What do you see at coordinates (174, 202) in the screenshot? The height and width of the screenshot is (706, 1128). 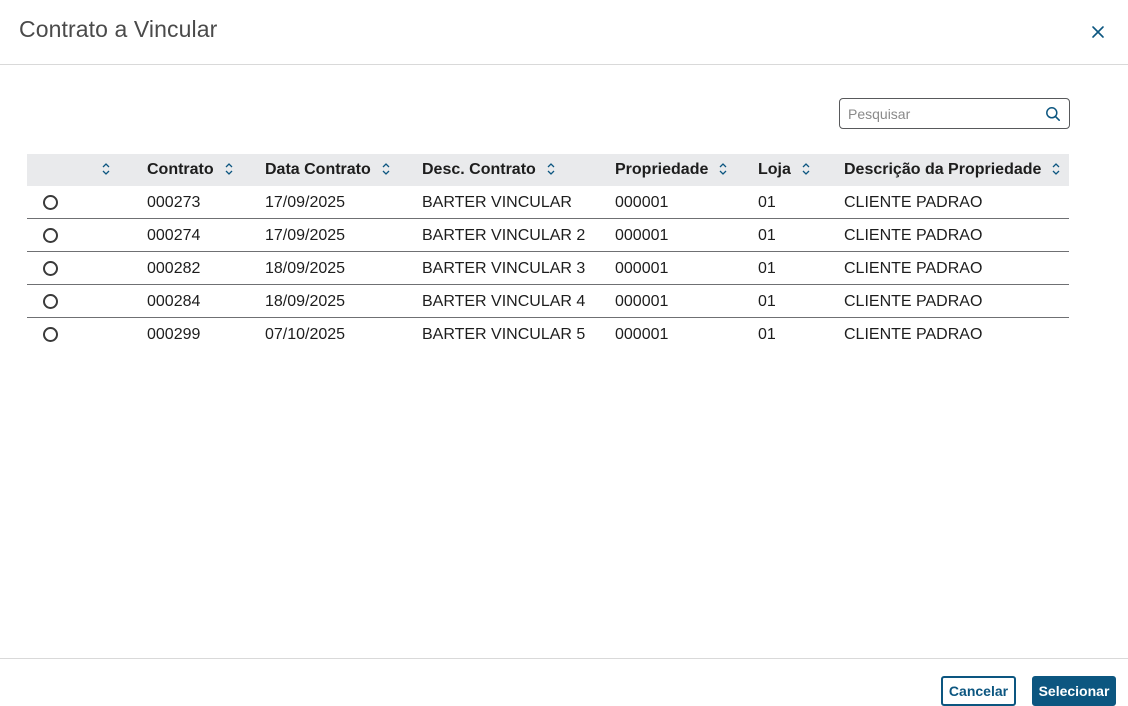 I see `cell-contrato: 000273` at bounding box center [174, 202].